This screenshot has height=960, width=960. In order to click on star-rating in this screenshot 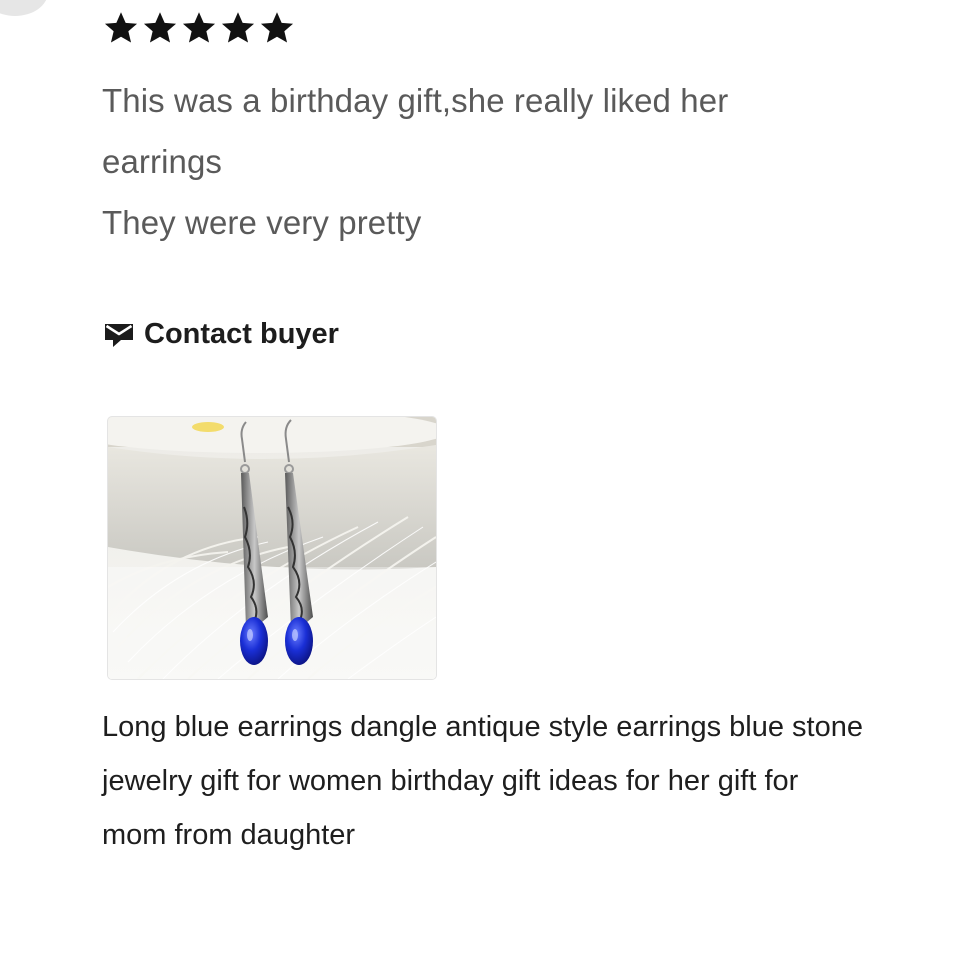, I will do `click(199, 28)`.